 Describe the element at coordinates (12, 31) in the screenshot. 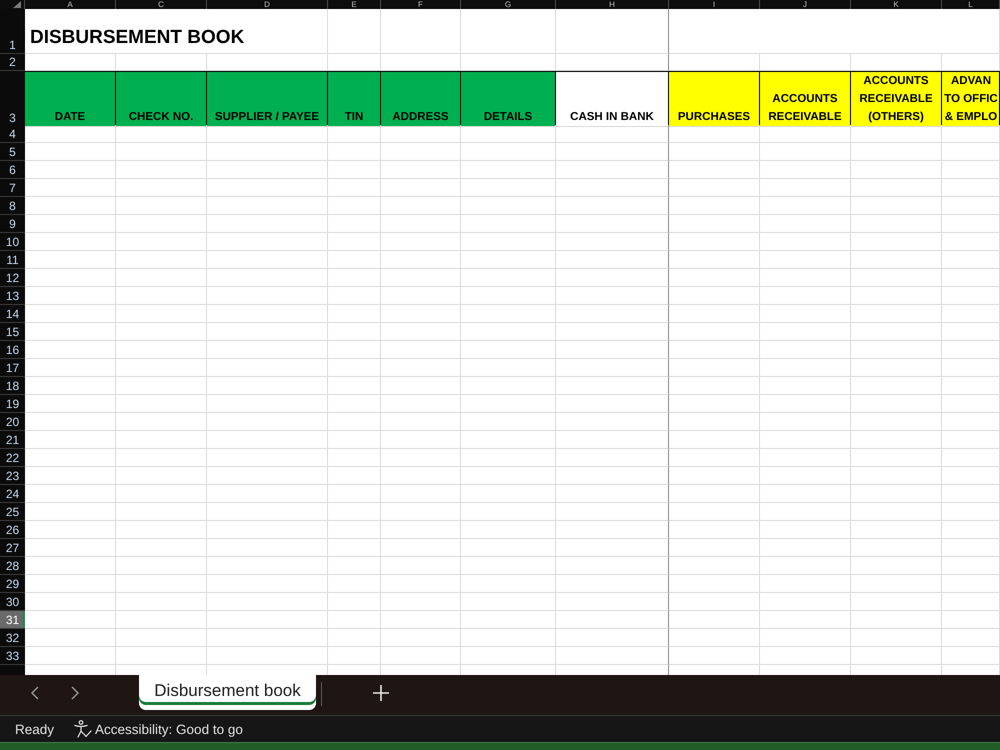

I see `row-number: 1` at that location.